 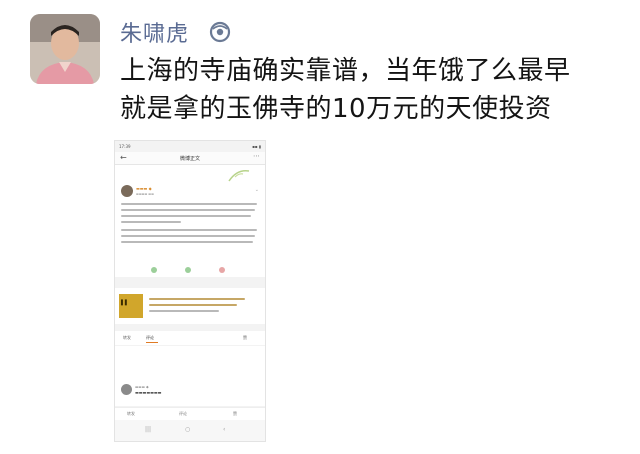 I want to click on screenshot-post-card: ▬▬▬ ◆ ▬▬▬▬ ▬▬ ⌄, so click(x=190, y=221).